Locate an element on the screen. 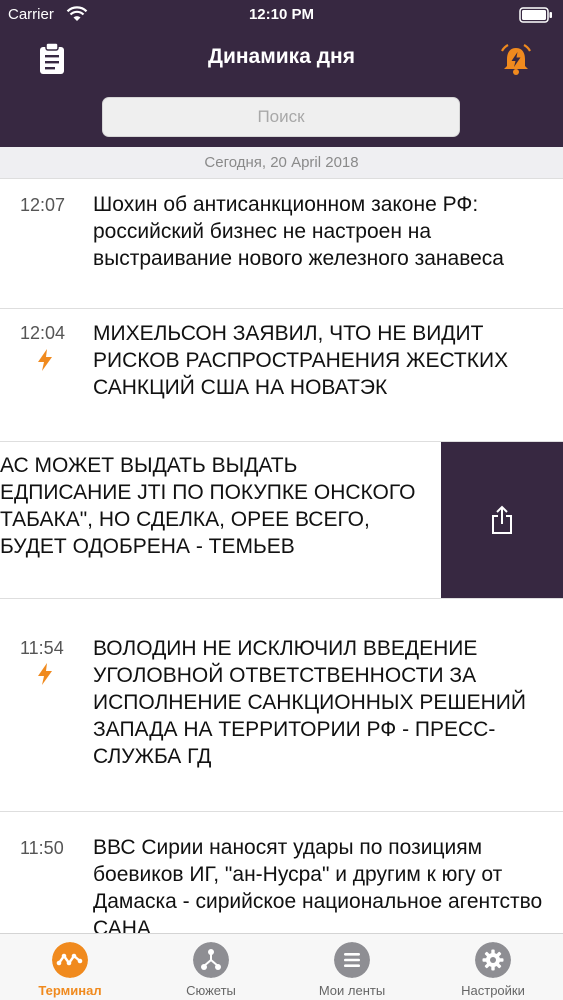  status-bar: Carrier 12:10 PM is located at coordinates (281, 15).